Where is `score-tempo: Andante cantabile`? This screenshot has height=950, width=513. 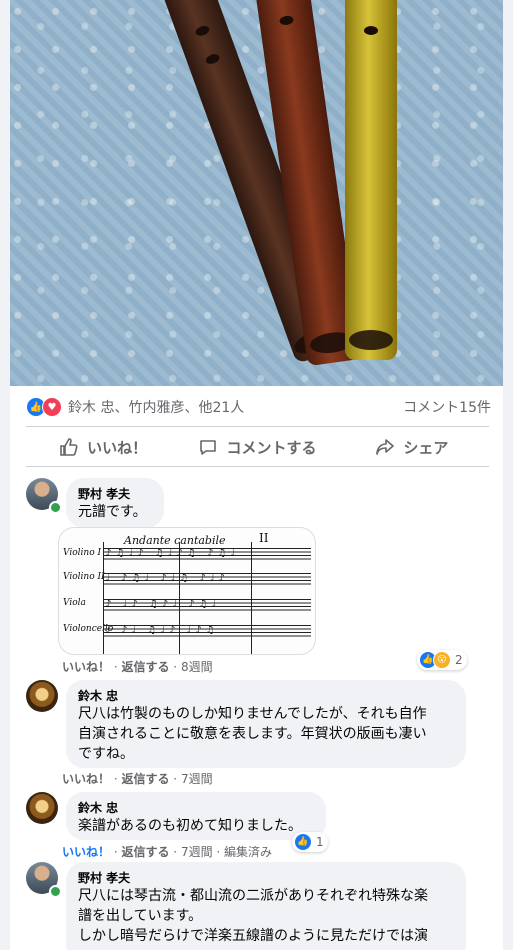 score-tempo: Andante cantabile is located at coordinates (175, 540).